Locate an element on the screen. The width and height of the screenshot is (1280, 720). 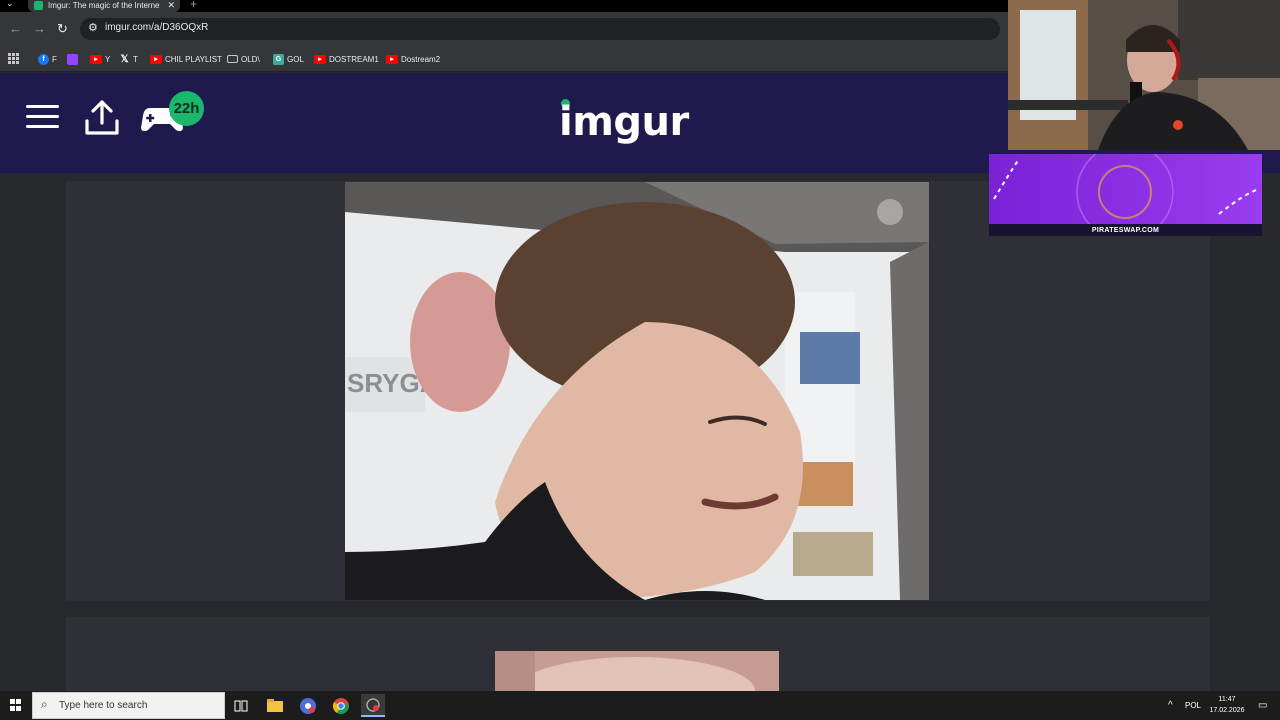
search-placeholder: Type here to search is located at coordinates (103, 705).